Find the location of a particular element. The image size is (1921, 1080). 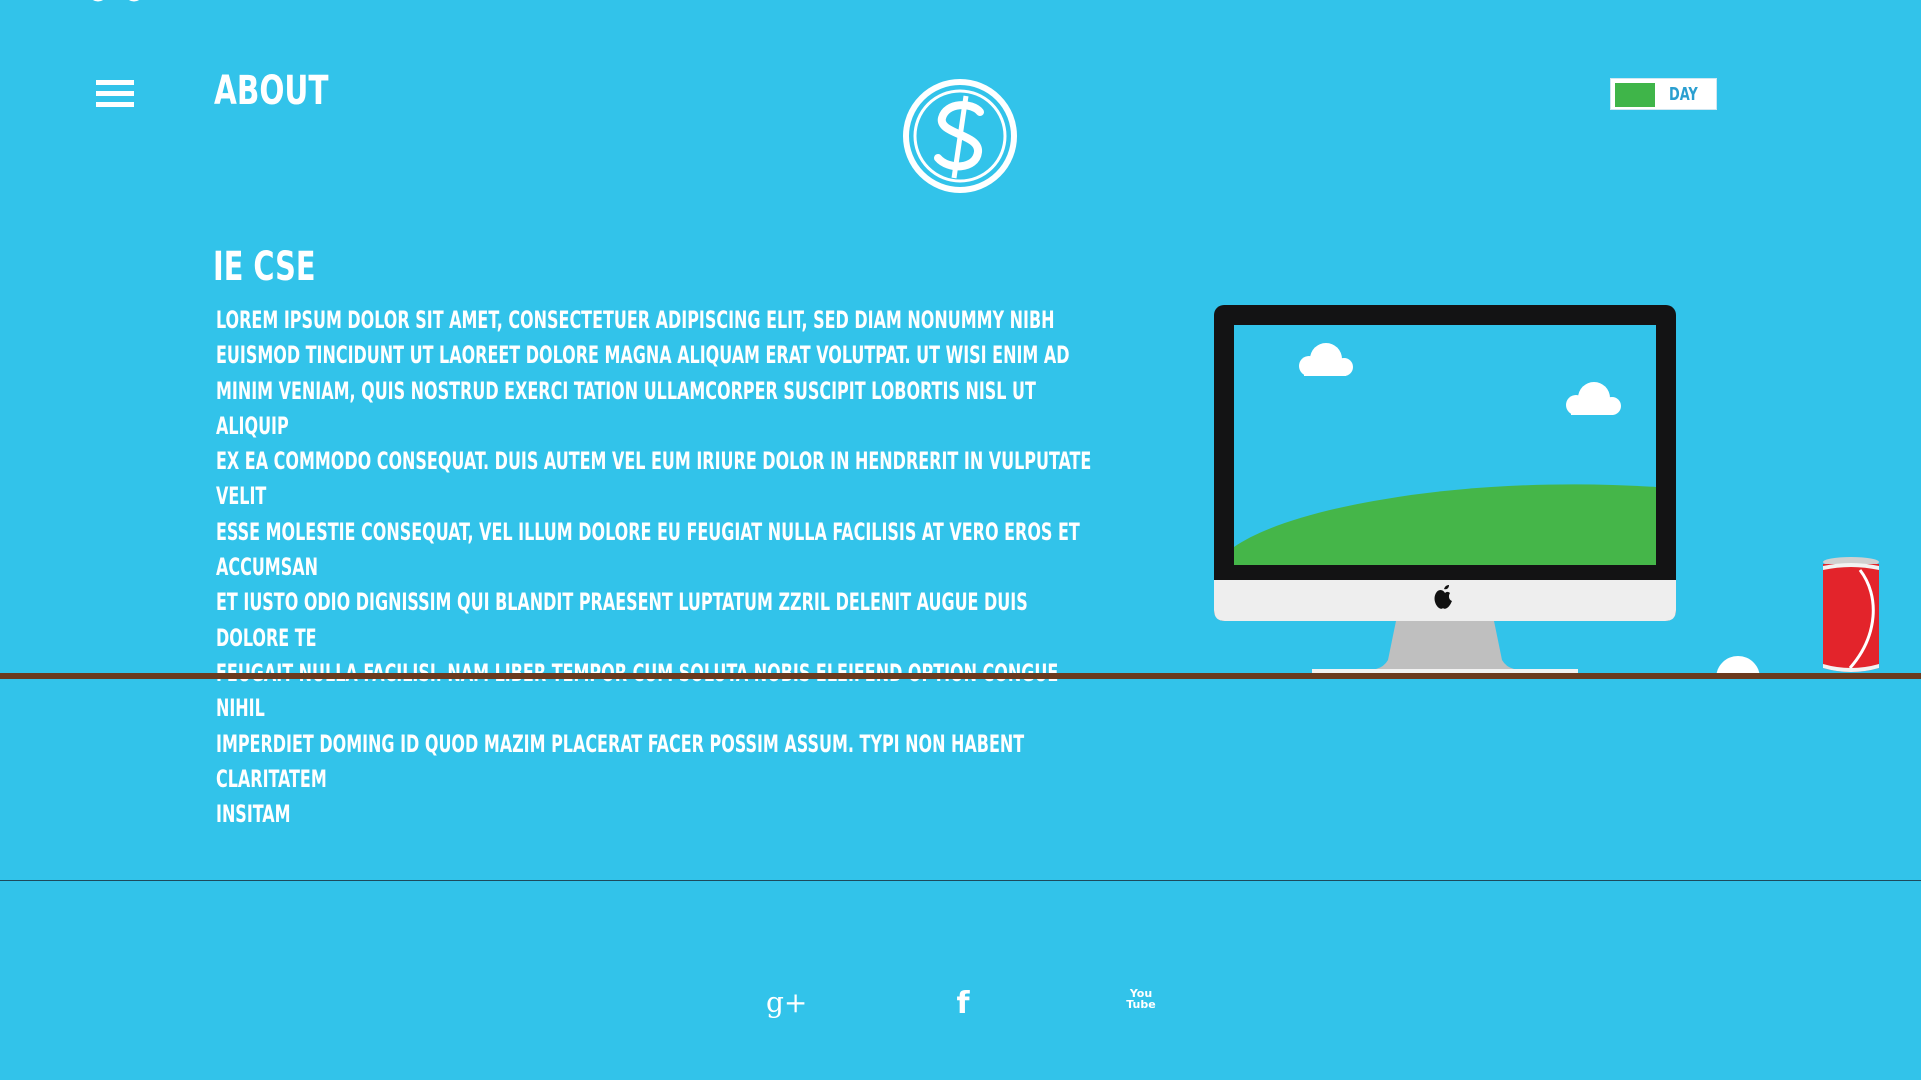

page-title: About is located at coordinates (271, 91).